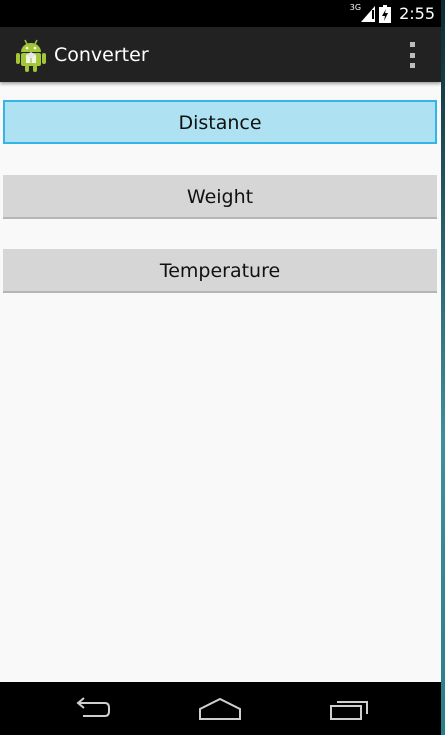 The image size is (445, 735). I want to click on status-icons: 3G 2:55, so click(392, 13).